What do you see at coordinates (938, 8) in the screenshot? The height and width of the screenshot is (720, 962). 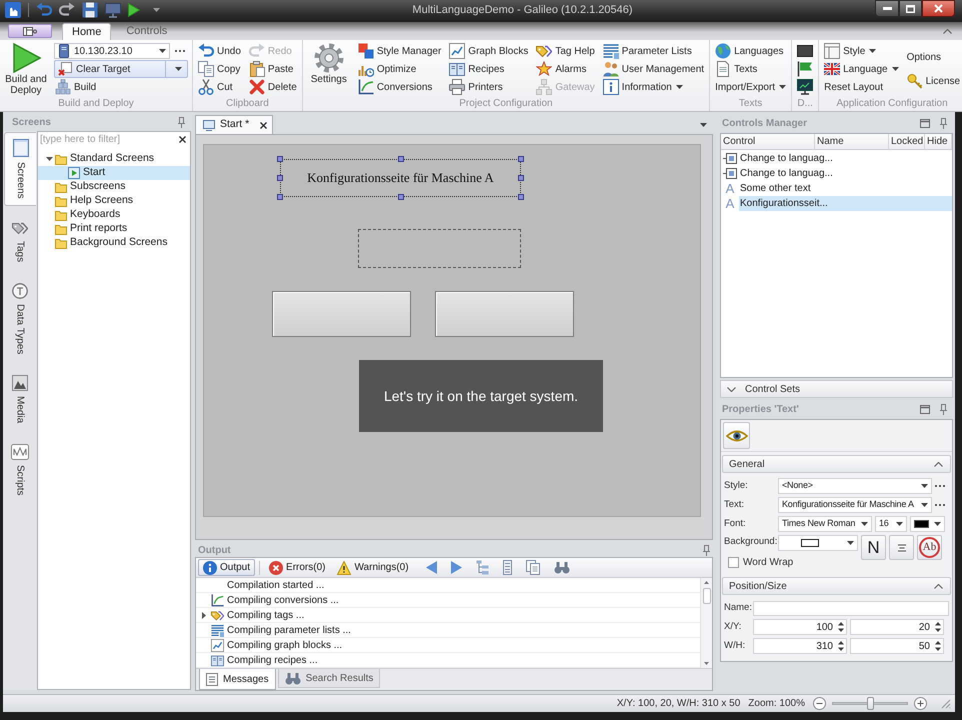 I see `close-button` at bounding box center [938, 8].